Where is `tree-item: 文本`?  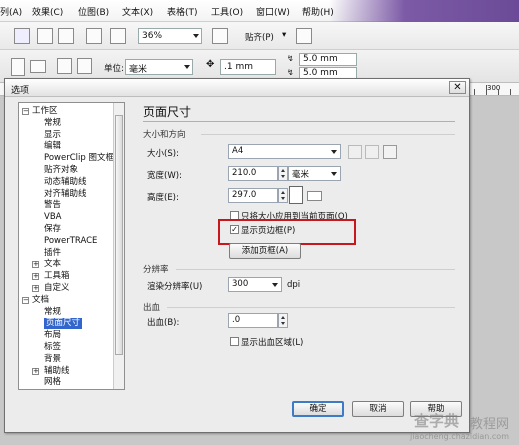 tree-item: 文本 is located at coordinates (52, 264).